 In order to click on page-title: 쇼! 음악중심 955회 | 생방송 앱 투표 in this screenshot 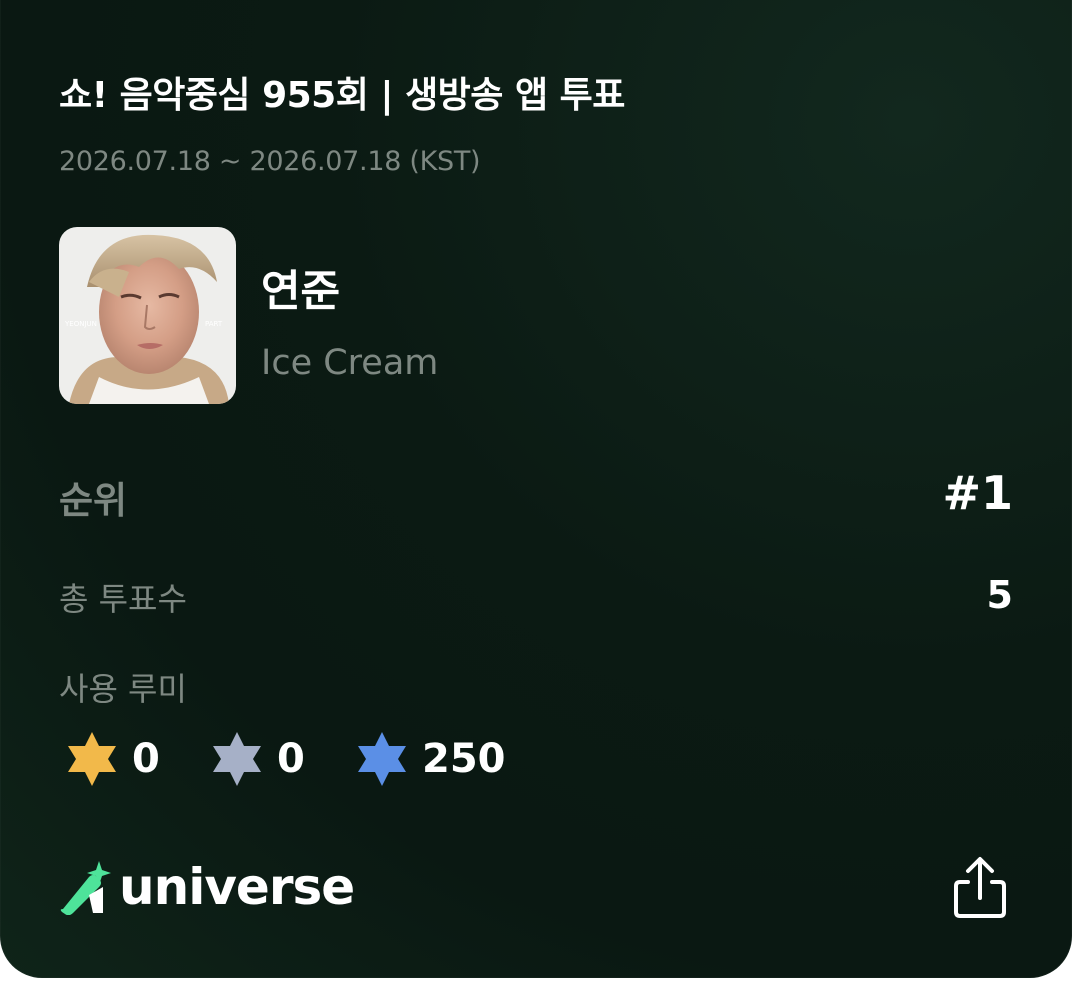, I will do `click(342, 95)`.